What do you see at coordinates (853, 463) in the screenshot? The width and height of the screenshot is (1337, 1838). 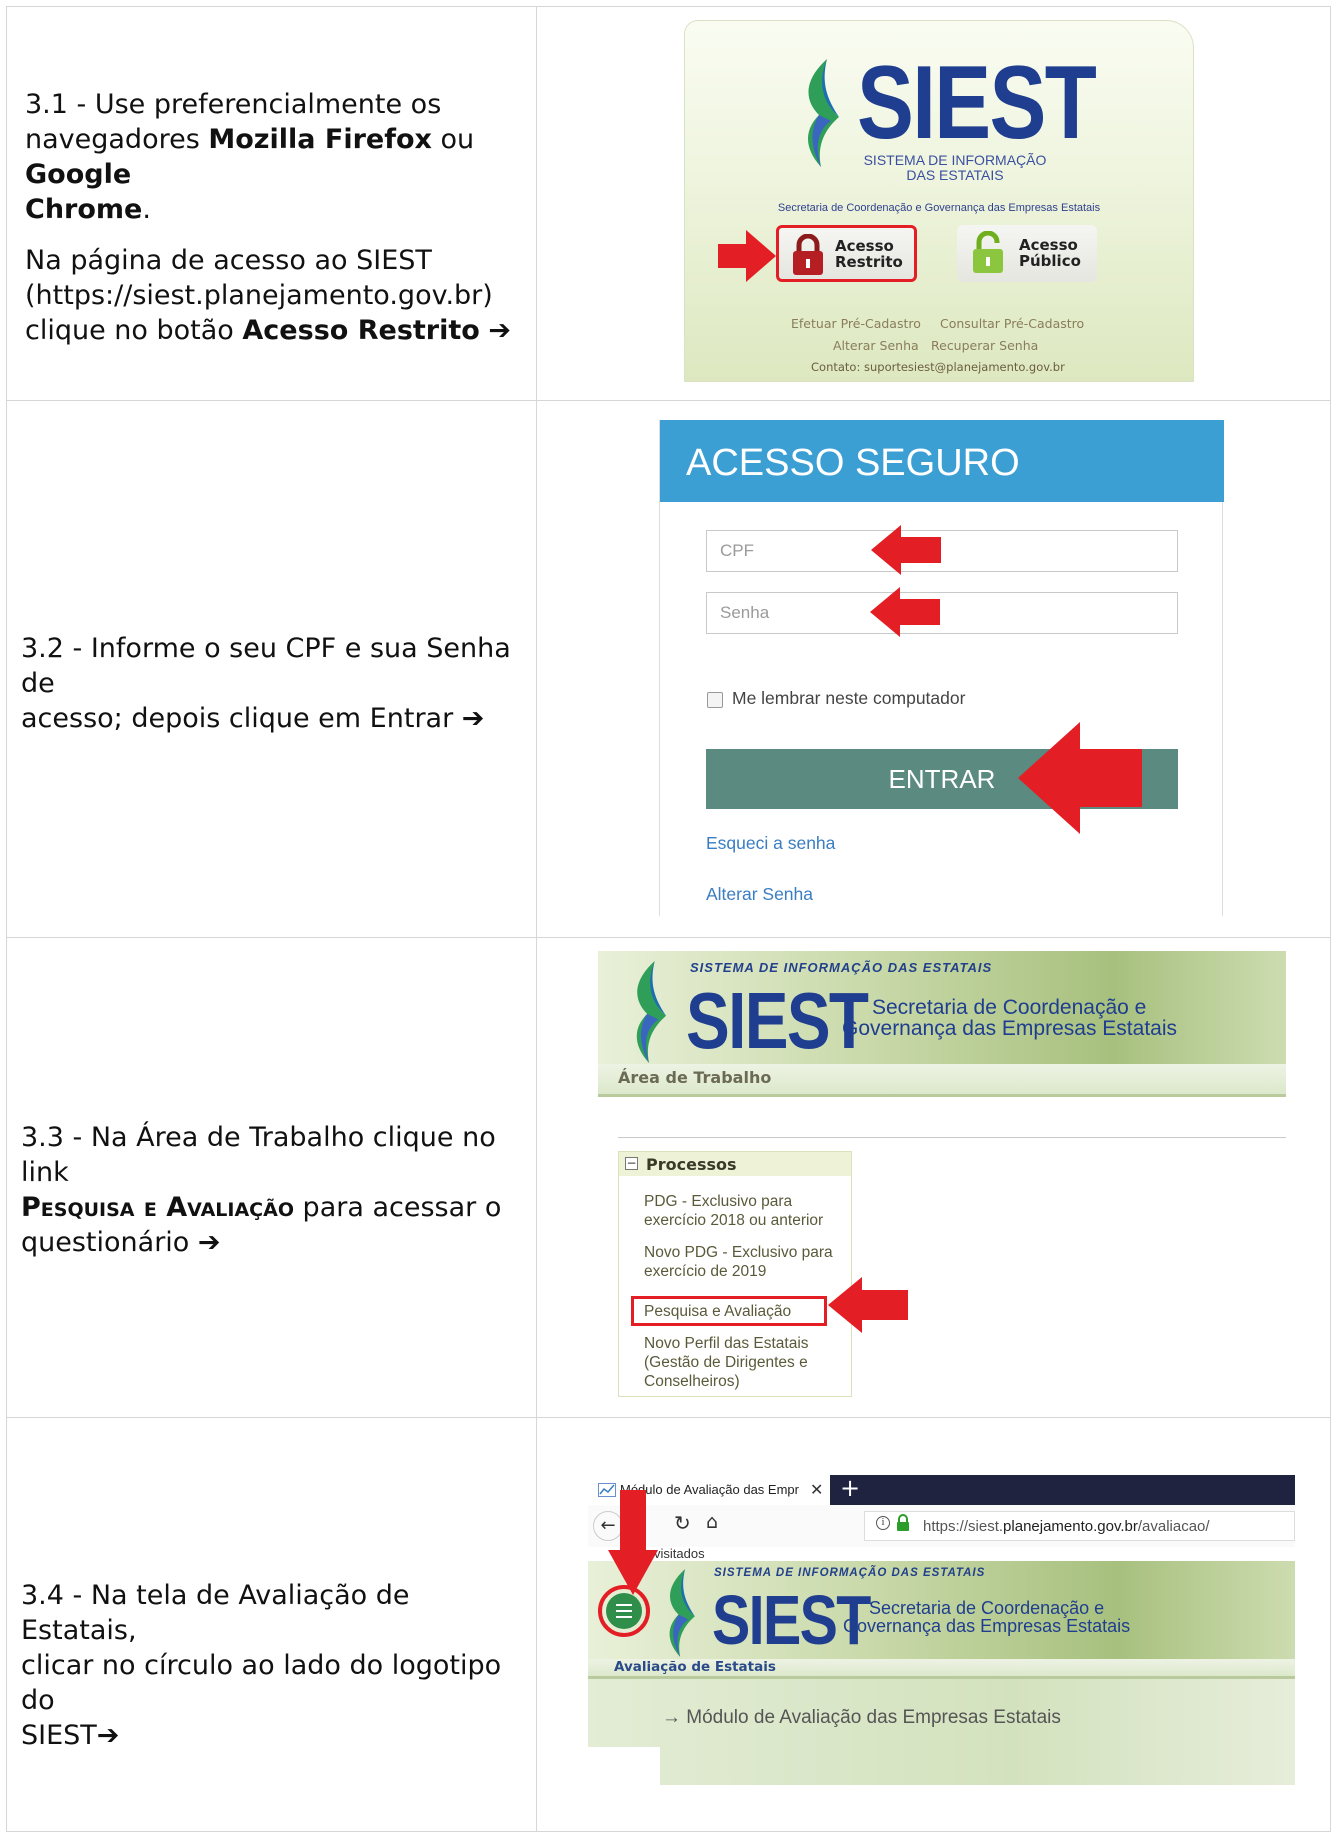 I see `acesso-seguro-title: ACESSO SEGURO` at bounding box center [853, 463].